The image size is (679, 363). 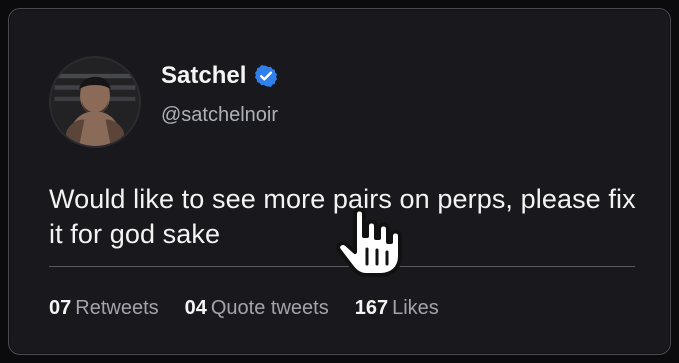 What do you see at coordinates (266, 76) in the screenshot?
I see `verified-badge-icon` at bounding box center [266, 76].